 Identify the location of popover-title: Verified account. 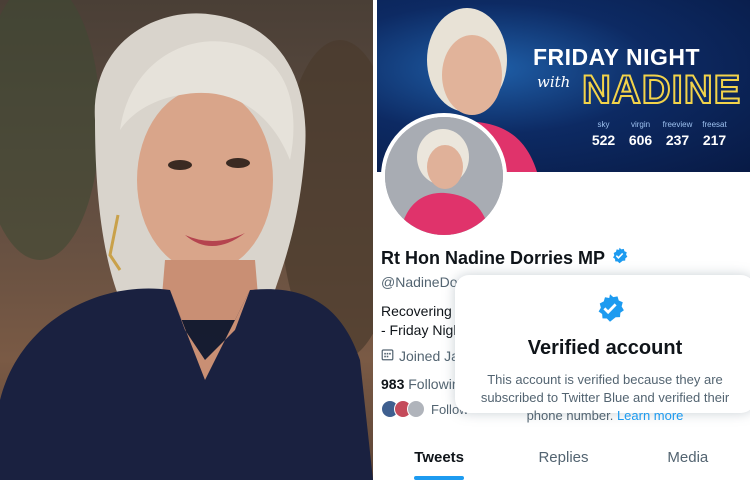
(605, 348).